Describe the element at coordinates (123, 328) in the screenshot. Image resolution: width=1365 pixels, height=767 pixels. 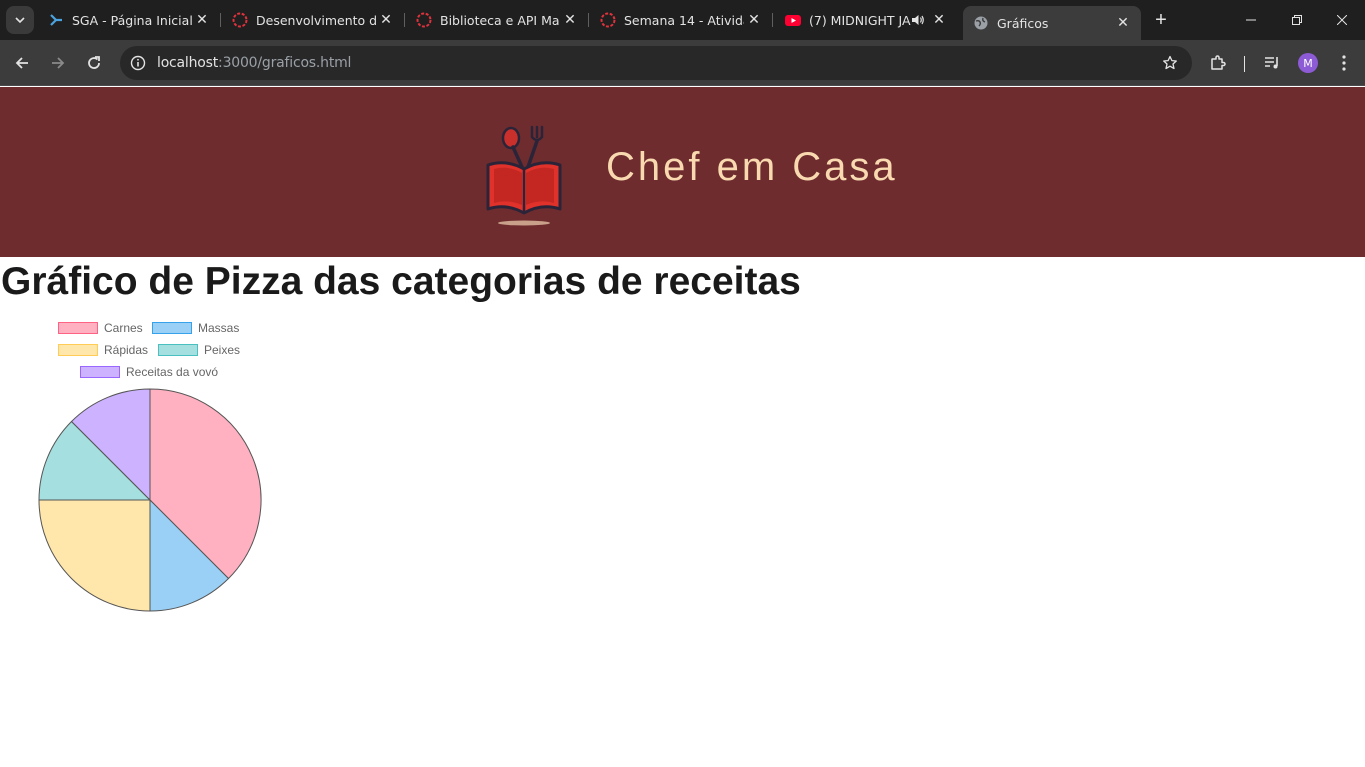
I see `legend-label: Carnes` at that location.